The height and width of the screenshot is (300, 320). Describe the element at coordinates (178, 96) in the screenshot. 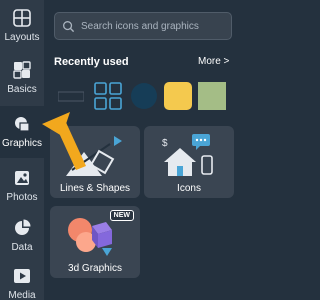

I see `recent-yellow-square` at that location.